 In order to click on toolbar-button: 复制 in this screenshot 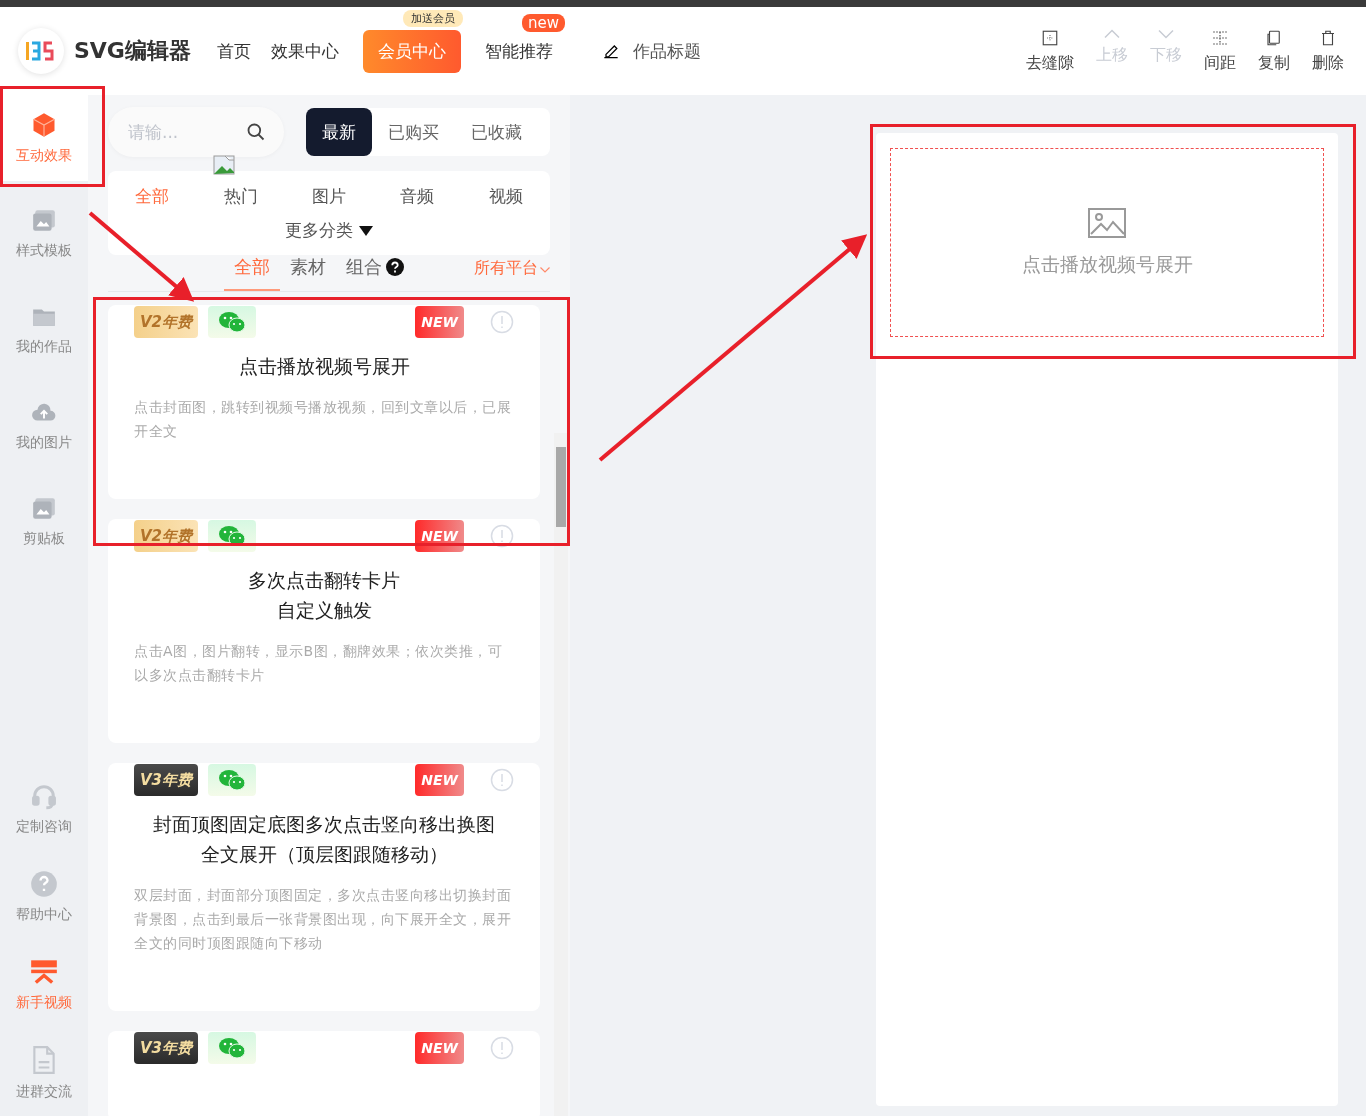, I will do `click(1274, 51)`.